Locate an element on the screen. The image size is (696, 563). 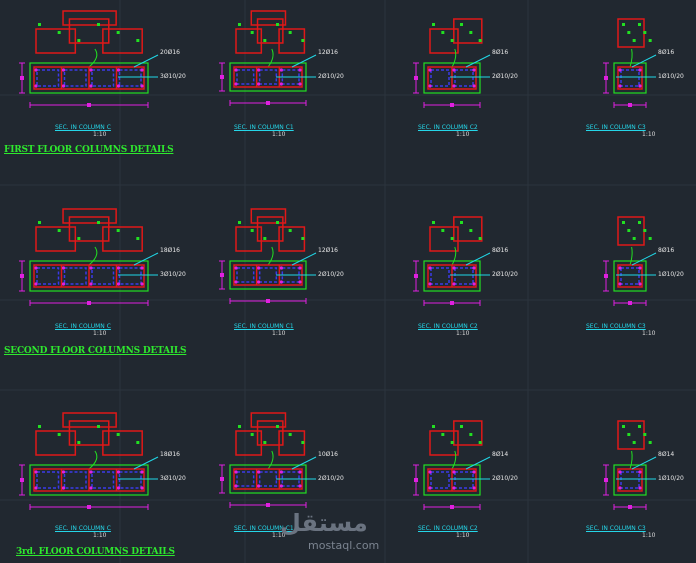
mostaql-logo: مستقل mostaql.com is located at coordinates (335, 531).